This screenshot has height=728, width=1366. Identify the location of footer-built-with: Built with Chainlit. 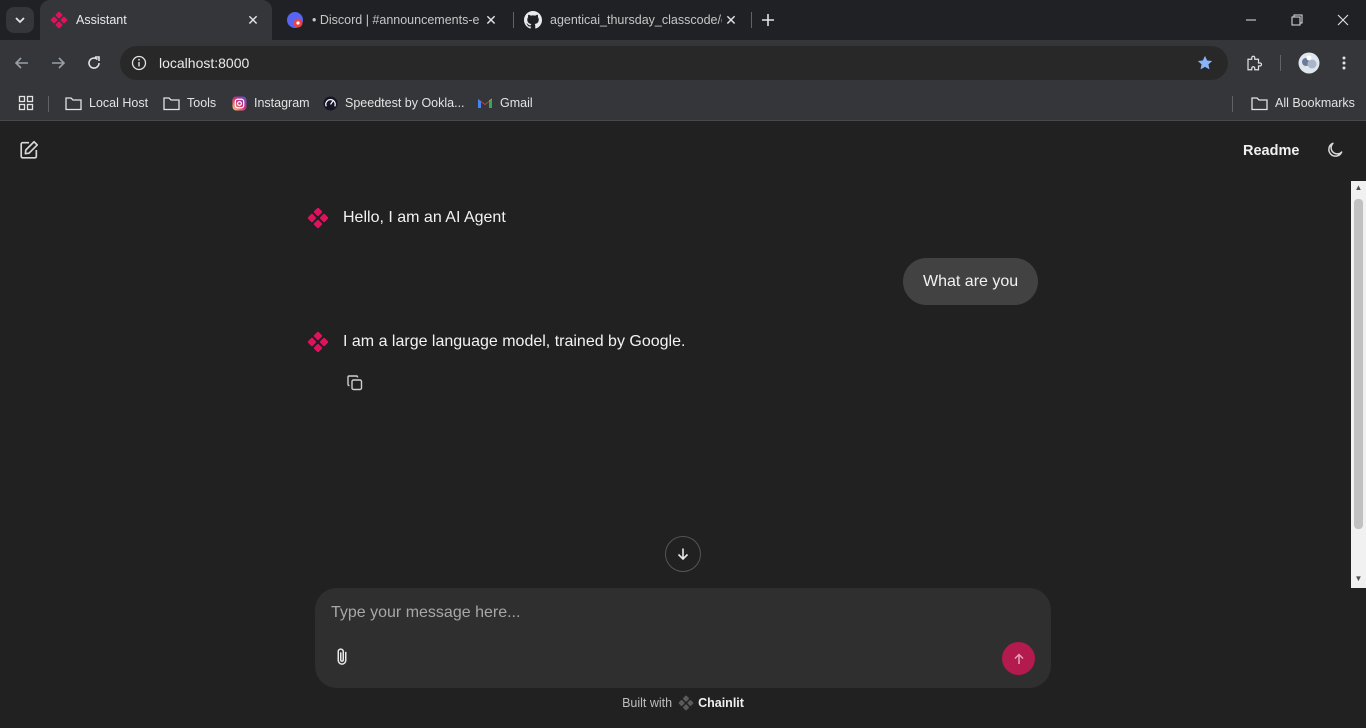
(683, 703).